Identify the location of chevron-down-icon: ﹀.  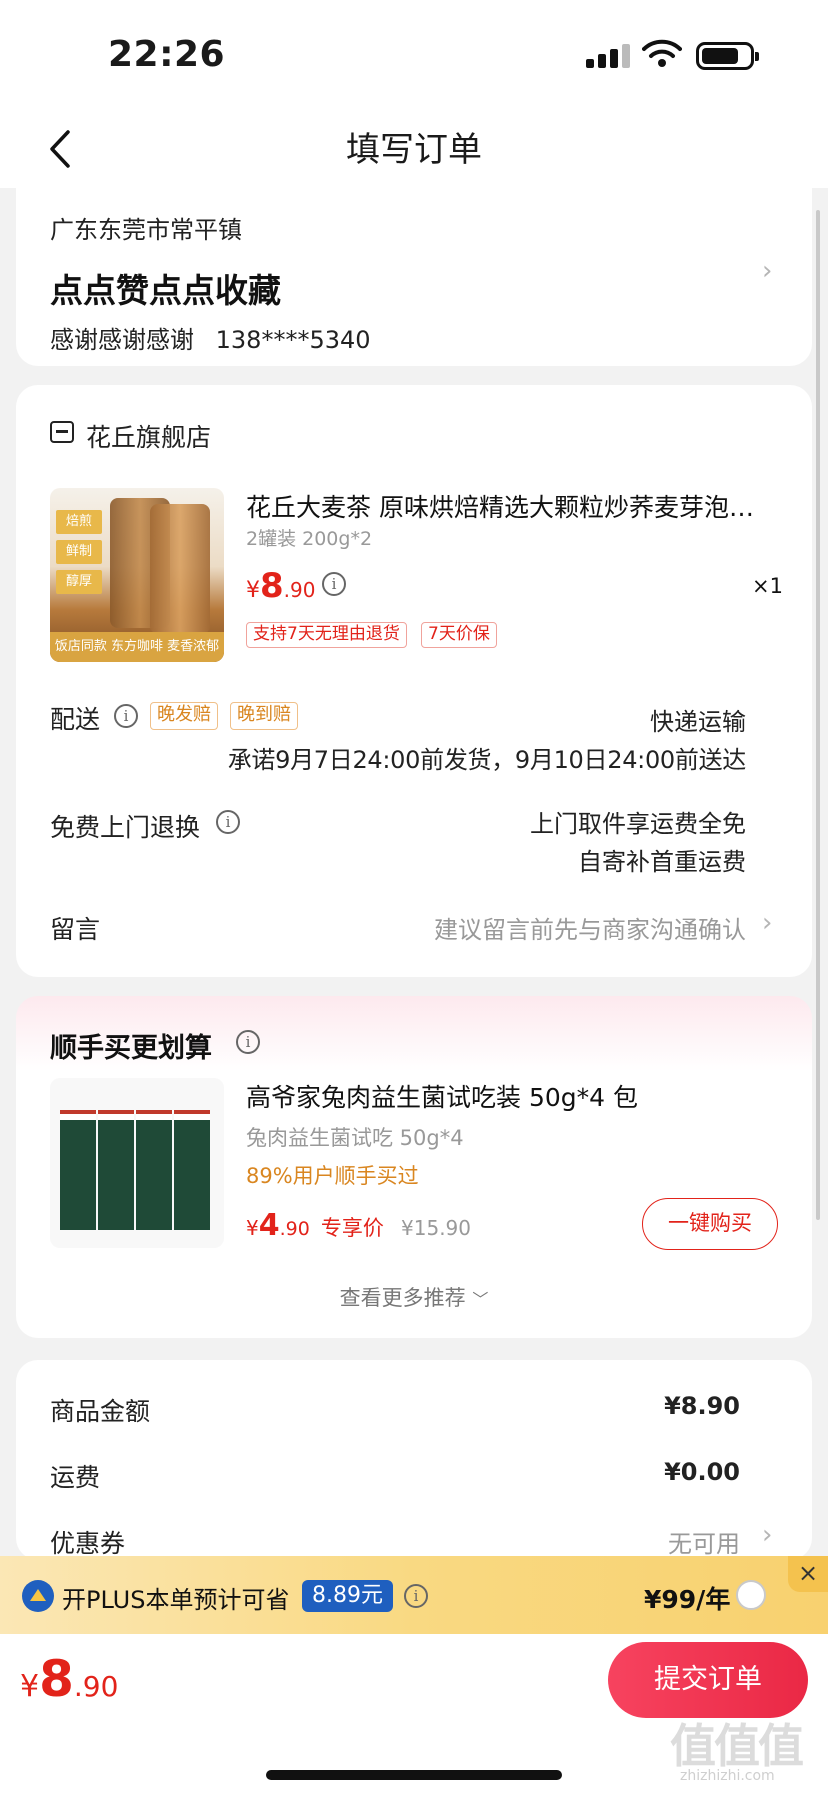
(480, 1299).